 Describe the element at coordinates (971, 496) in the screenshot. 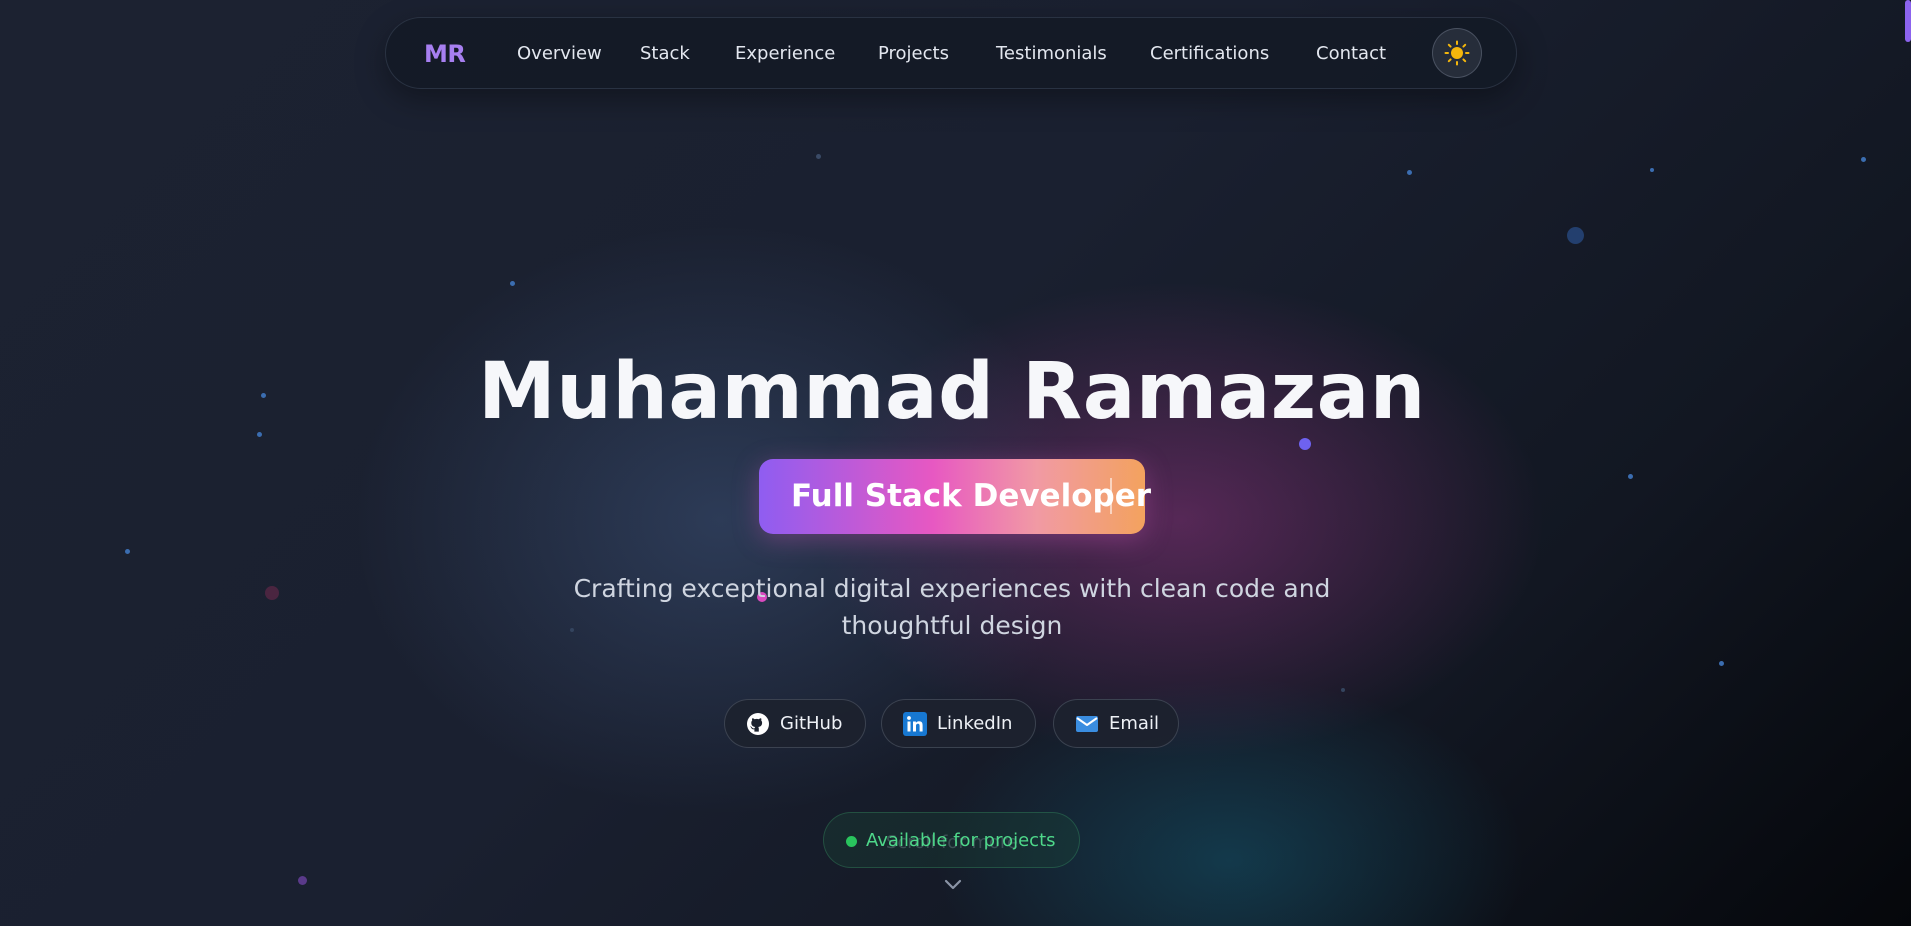

I see `role-text: Full Stack Developer` at that location.